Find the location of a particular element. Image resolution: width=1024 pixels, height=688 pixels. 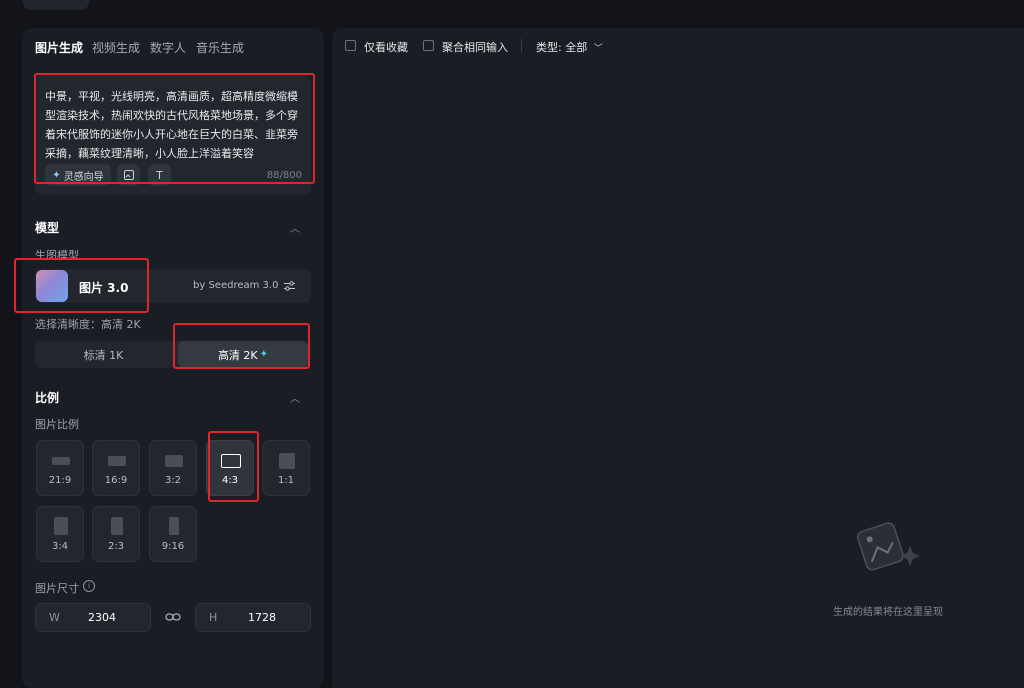

height-input: H 1728 is located at coordinates (253, 617).